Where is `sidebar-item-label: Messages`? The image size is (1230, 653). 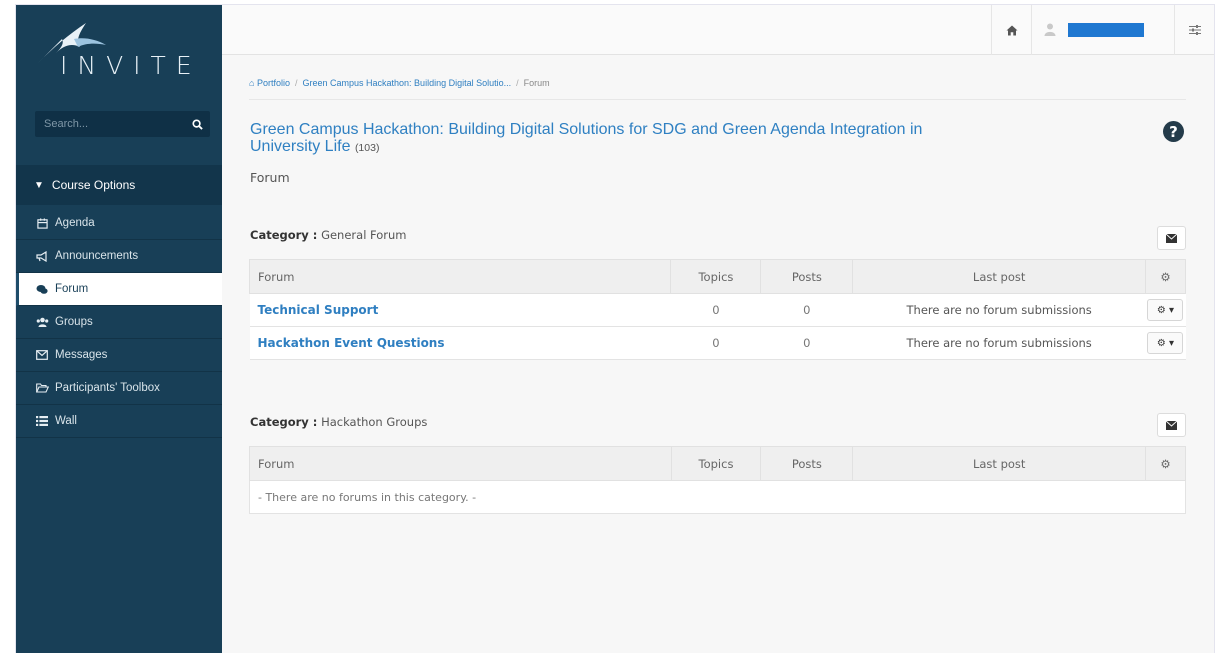
sidebar-item-label: Messages is located at coordinates (81, 355).